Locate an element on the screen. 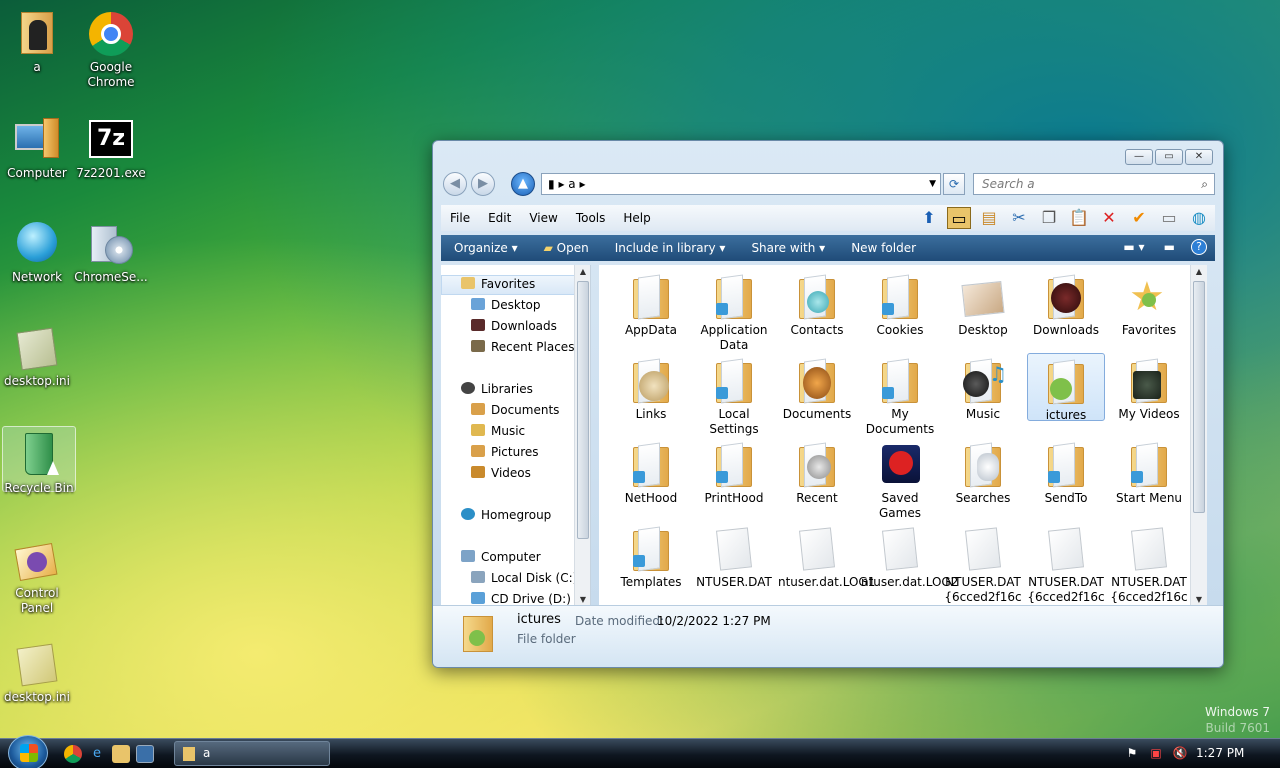 Image resolution: width=1280 pixels, height=768 pixels. menu-tools: Tools is located at coordinates (591, 218).